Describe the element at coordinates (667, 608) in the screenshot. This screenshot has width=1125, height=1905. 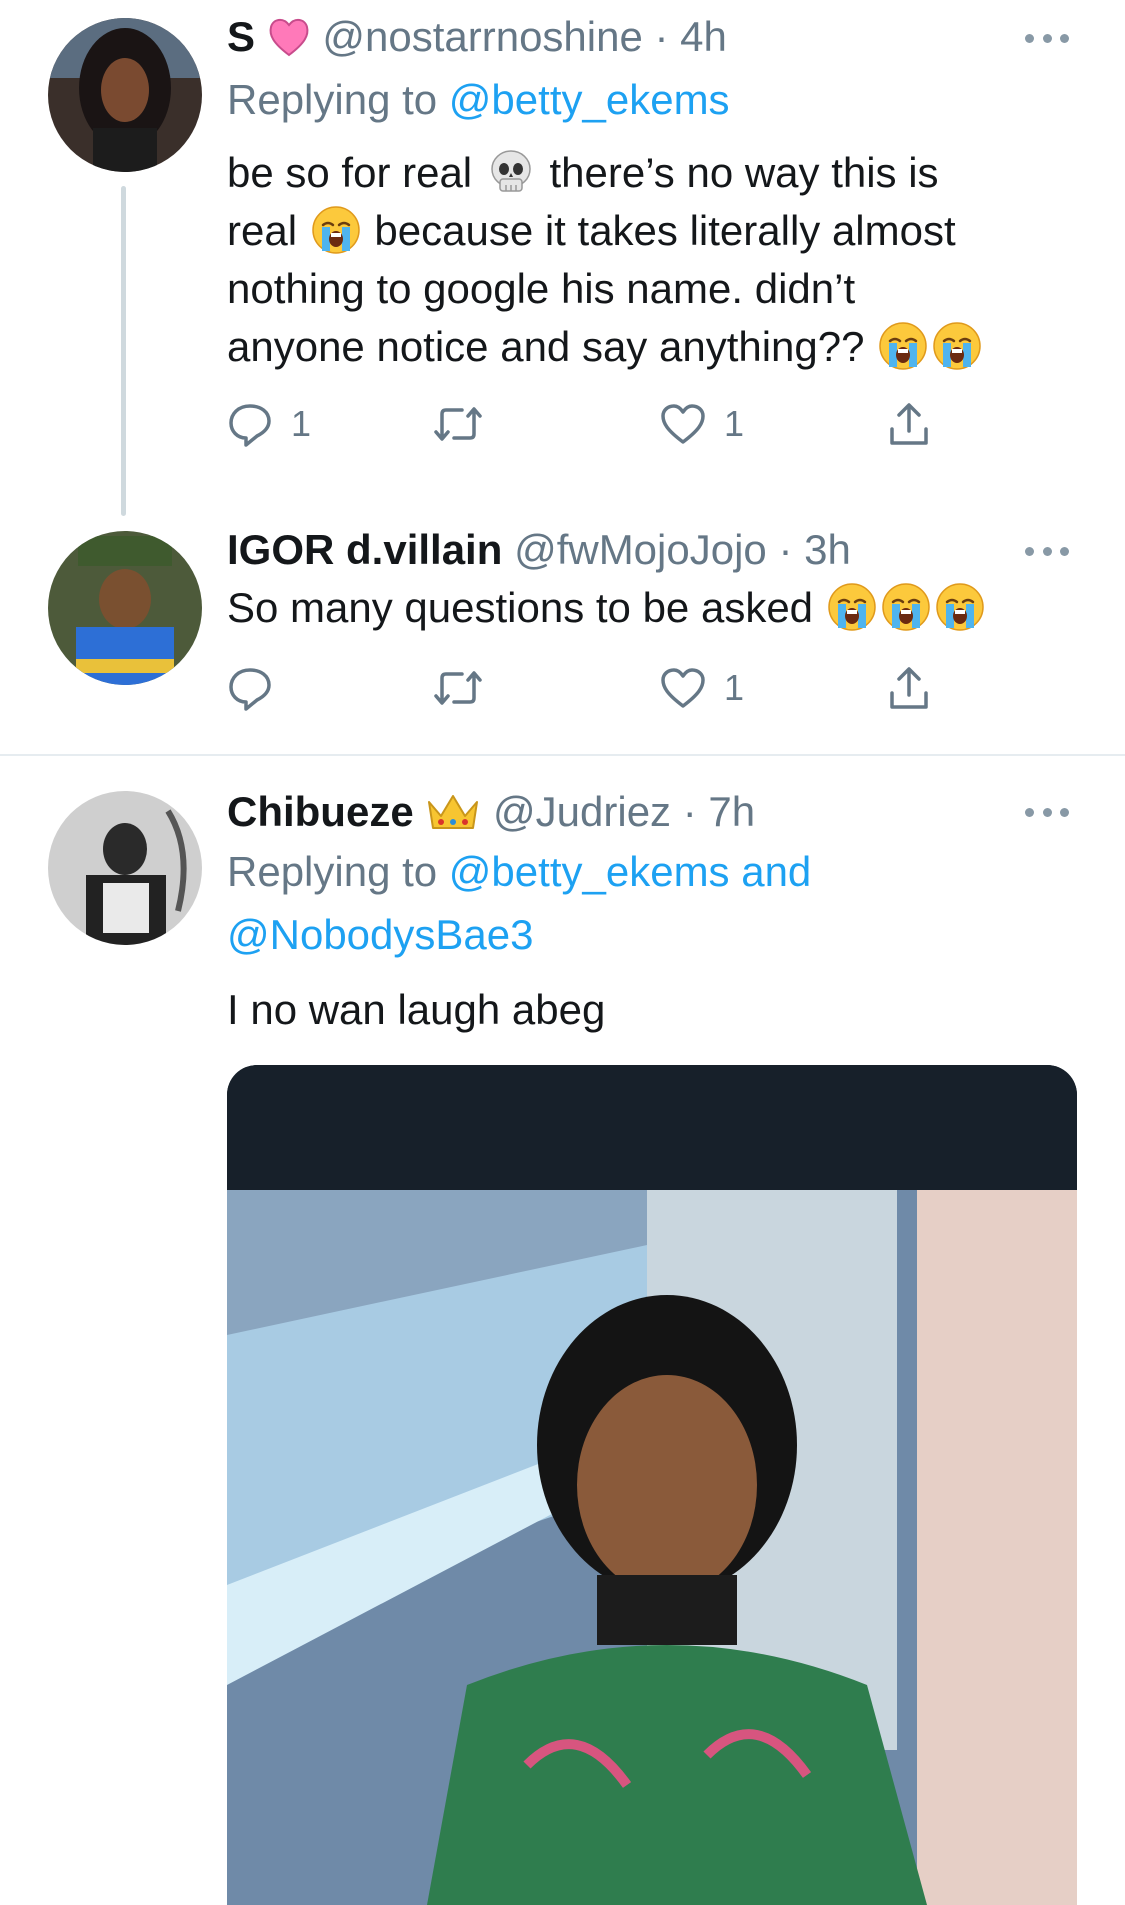
I see `tweet-text: So many questions to be asked` at that location.